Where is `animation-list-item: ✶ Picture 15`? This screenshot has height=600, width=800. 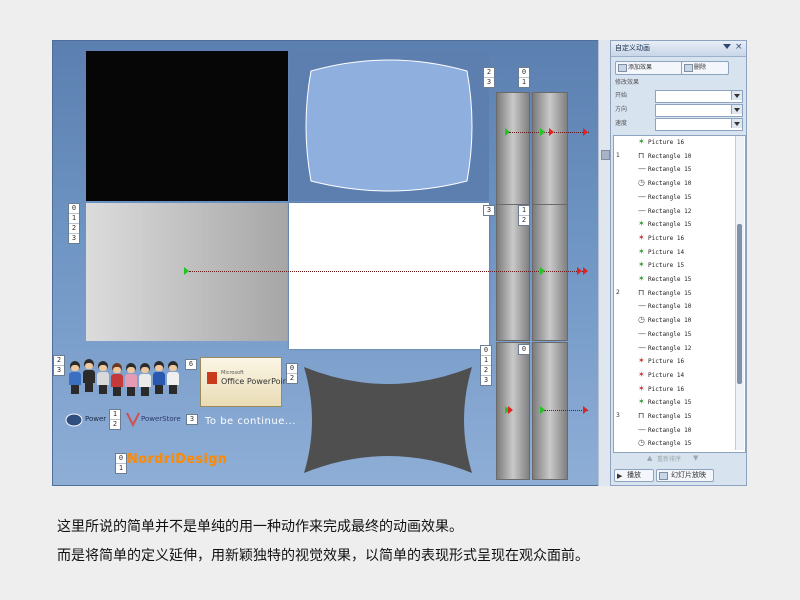
animation-list-item: ✶ Picture 15 is located at coordinates (674, 266).